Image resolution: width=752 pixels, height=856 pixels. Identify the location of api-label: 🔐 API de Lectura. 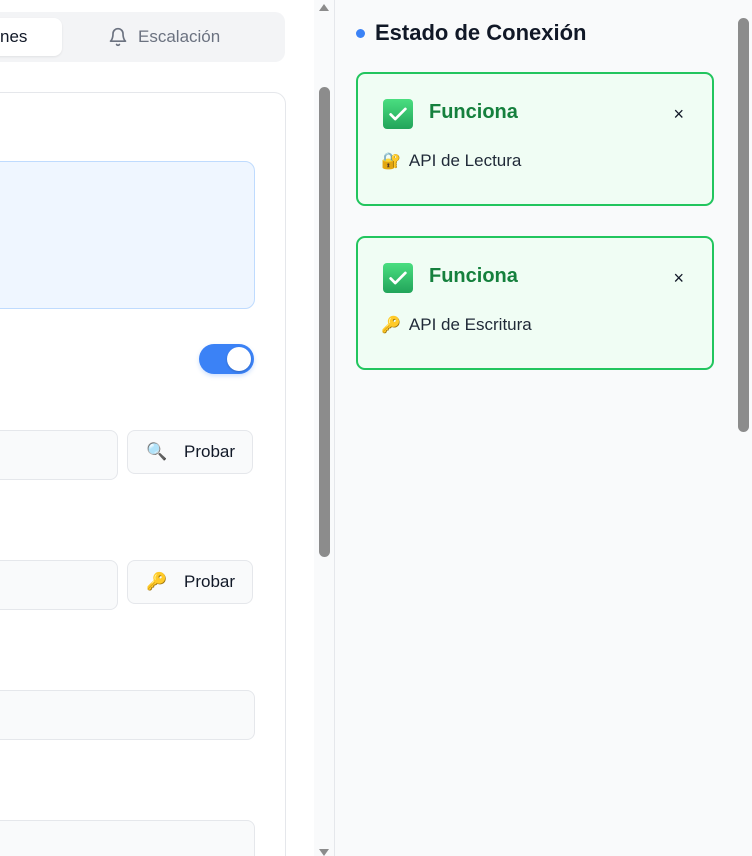
(451, 161).